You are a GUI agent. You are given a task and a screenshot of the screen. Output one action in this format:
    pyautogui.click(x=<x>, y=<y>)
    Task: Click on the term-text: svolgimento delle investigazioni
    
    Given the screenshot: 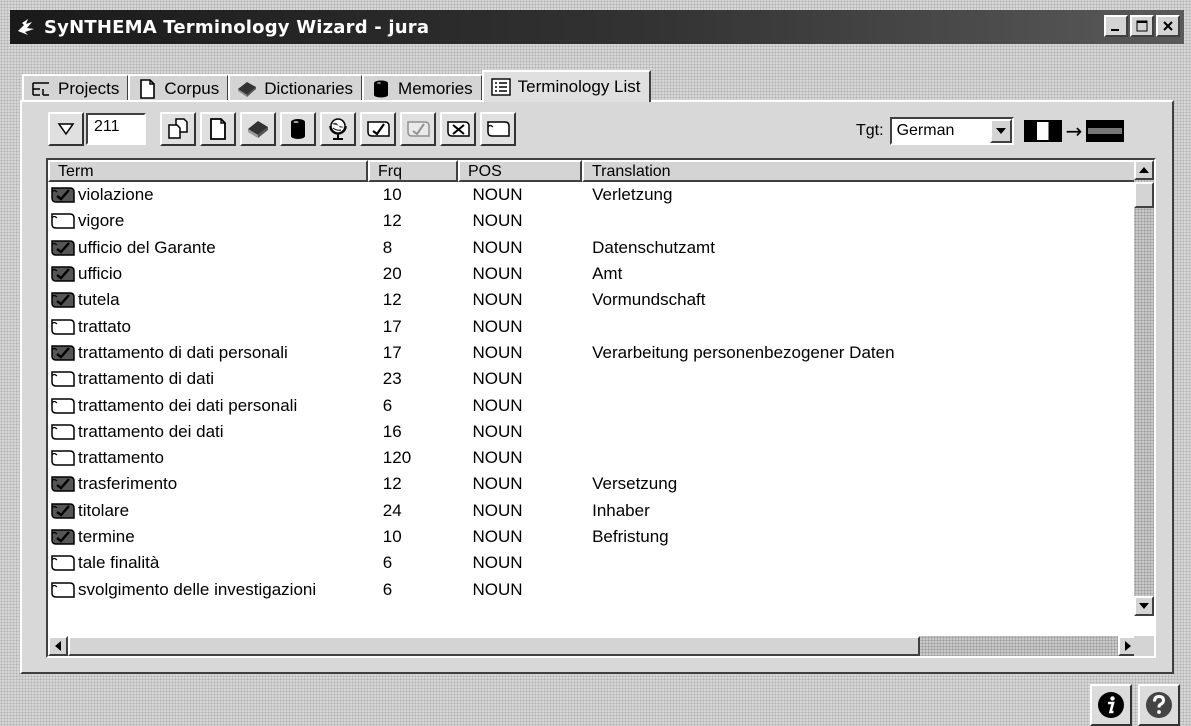 What is the action you would take?
    pyautogui.click(x=197, y=589)
    